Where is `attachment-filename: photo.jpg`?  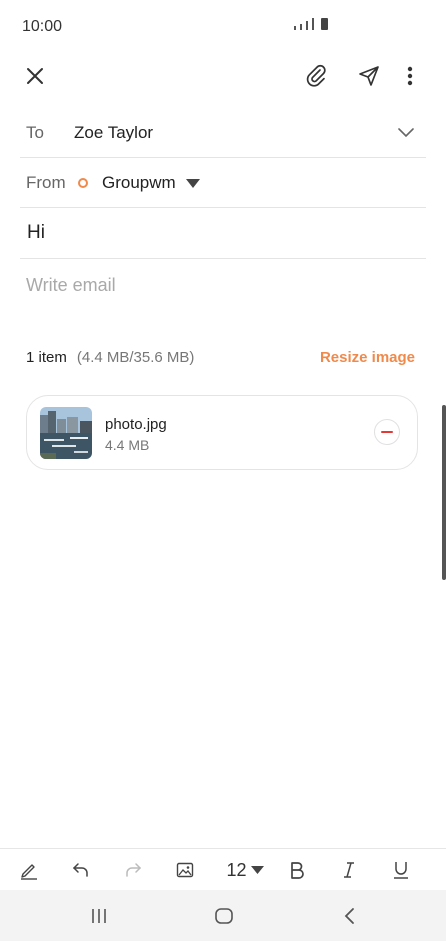 attachment-filename: photo.jpg is located at coordinates (136, 424).